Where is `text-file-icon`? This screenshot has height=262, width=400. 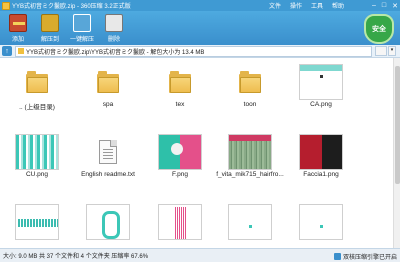
text-file-icon is located at coordinates (108, 152).